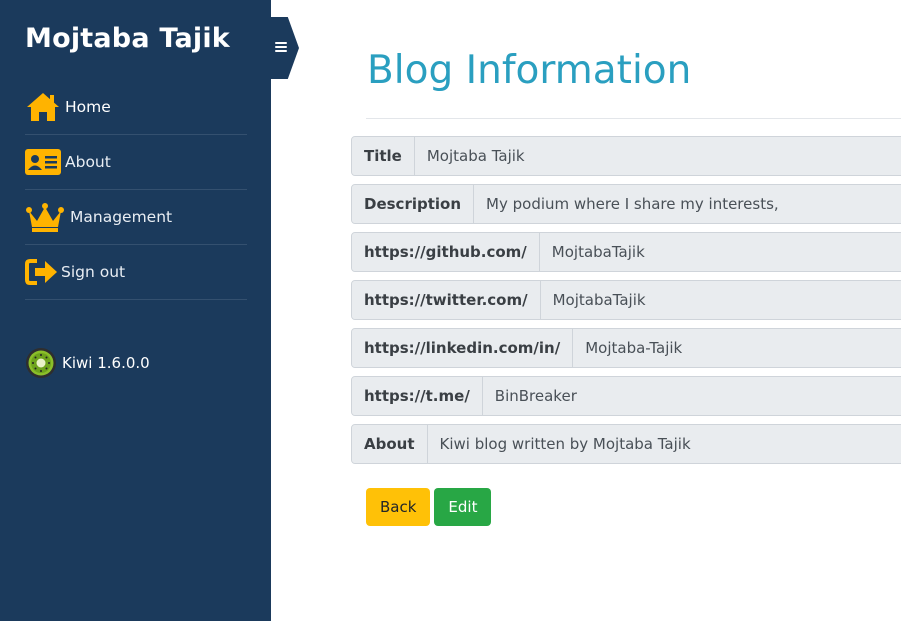 The width and height of the screenshot is (901, 621). I want to click on home-icon, so click(45, 107).